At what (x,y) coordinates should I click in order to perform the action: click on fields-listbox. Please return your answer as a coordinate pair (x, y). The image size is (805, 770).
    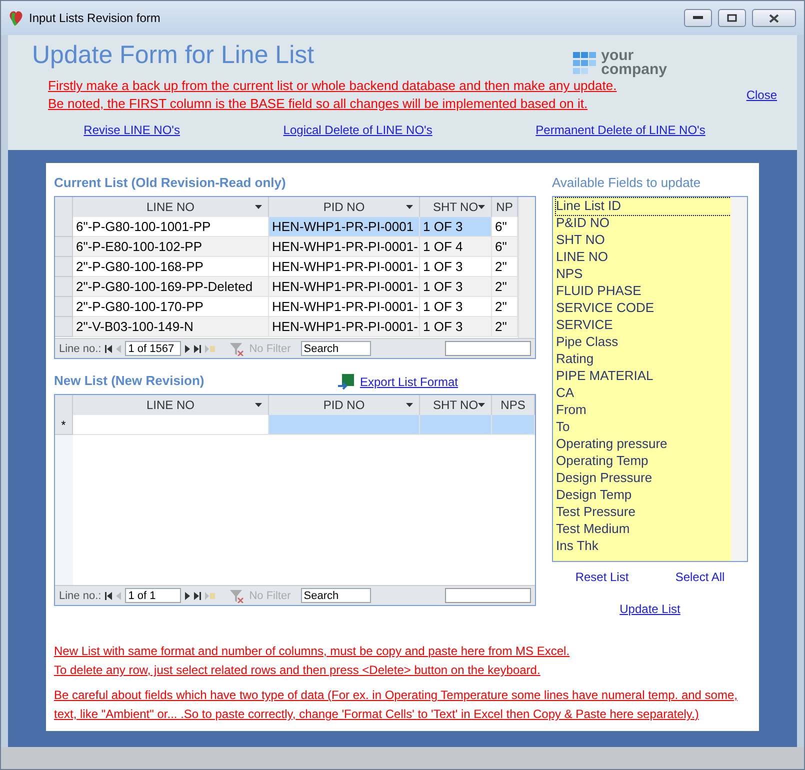
    Looking at the image, I should click on (650, 379).